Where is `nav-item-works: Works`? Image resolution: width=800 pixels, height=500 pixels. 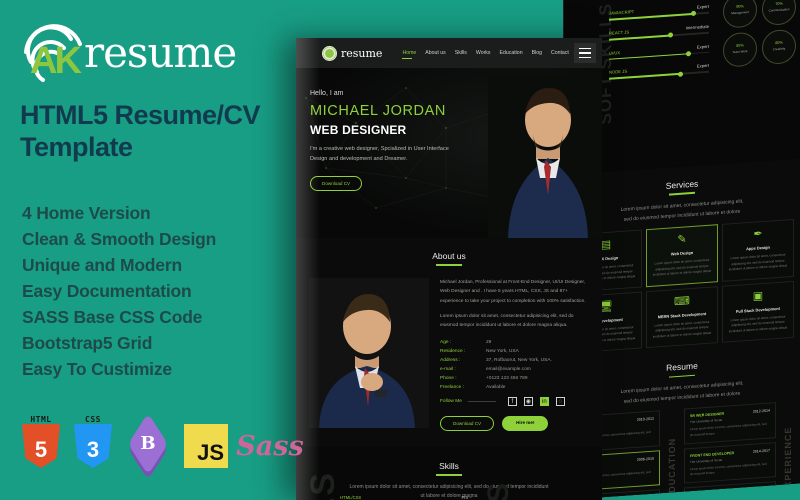 nav-item-works: Works is located at coordinates (483, 53).